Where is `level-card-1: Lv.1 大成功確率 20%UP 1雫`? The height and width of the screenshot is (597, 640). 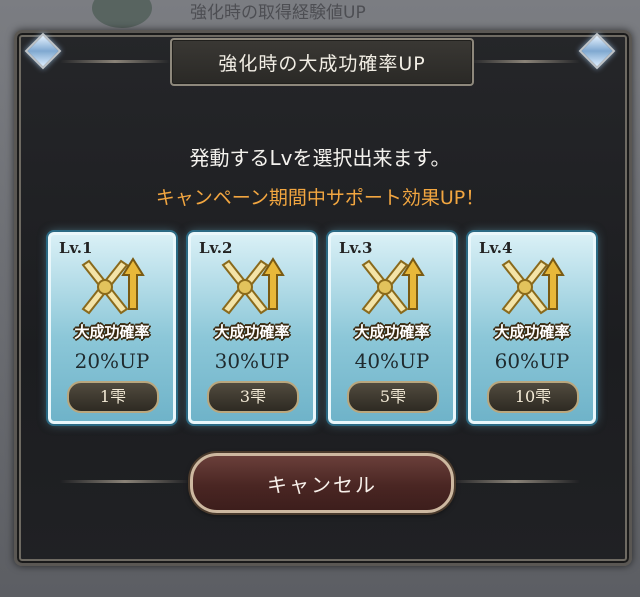 level-card-1: Lv.1 大成功確率 20%UP 1雫 is located at coordinates (112, 328).